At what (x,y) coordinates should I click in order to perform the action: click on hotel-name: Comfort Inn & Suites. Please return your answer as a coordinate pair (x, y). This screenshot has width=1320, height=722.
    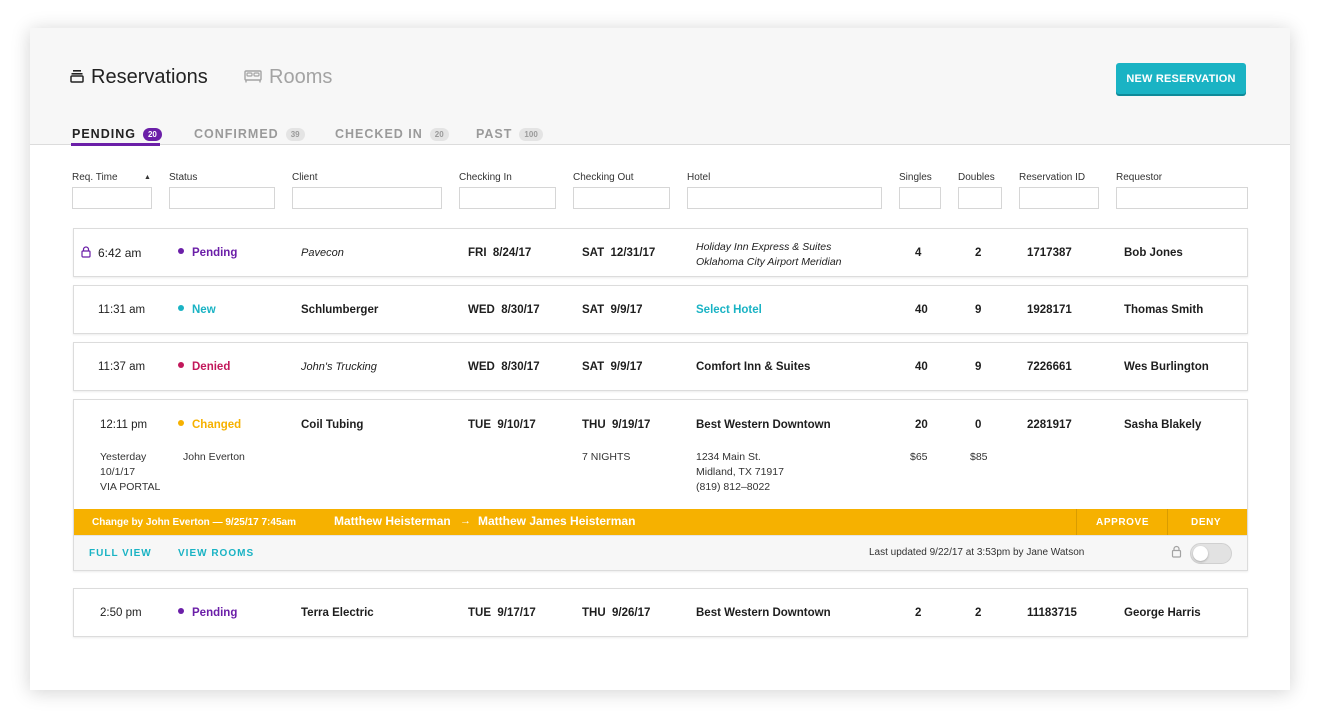
    Looking at the image, I should click on (753, 367).